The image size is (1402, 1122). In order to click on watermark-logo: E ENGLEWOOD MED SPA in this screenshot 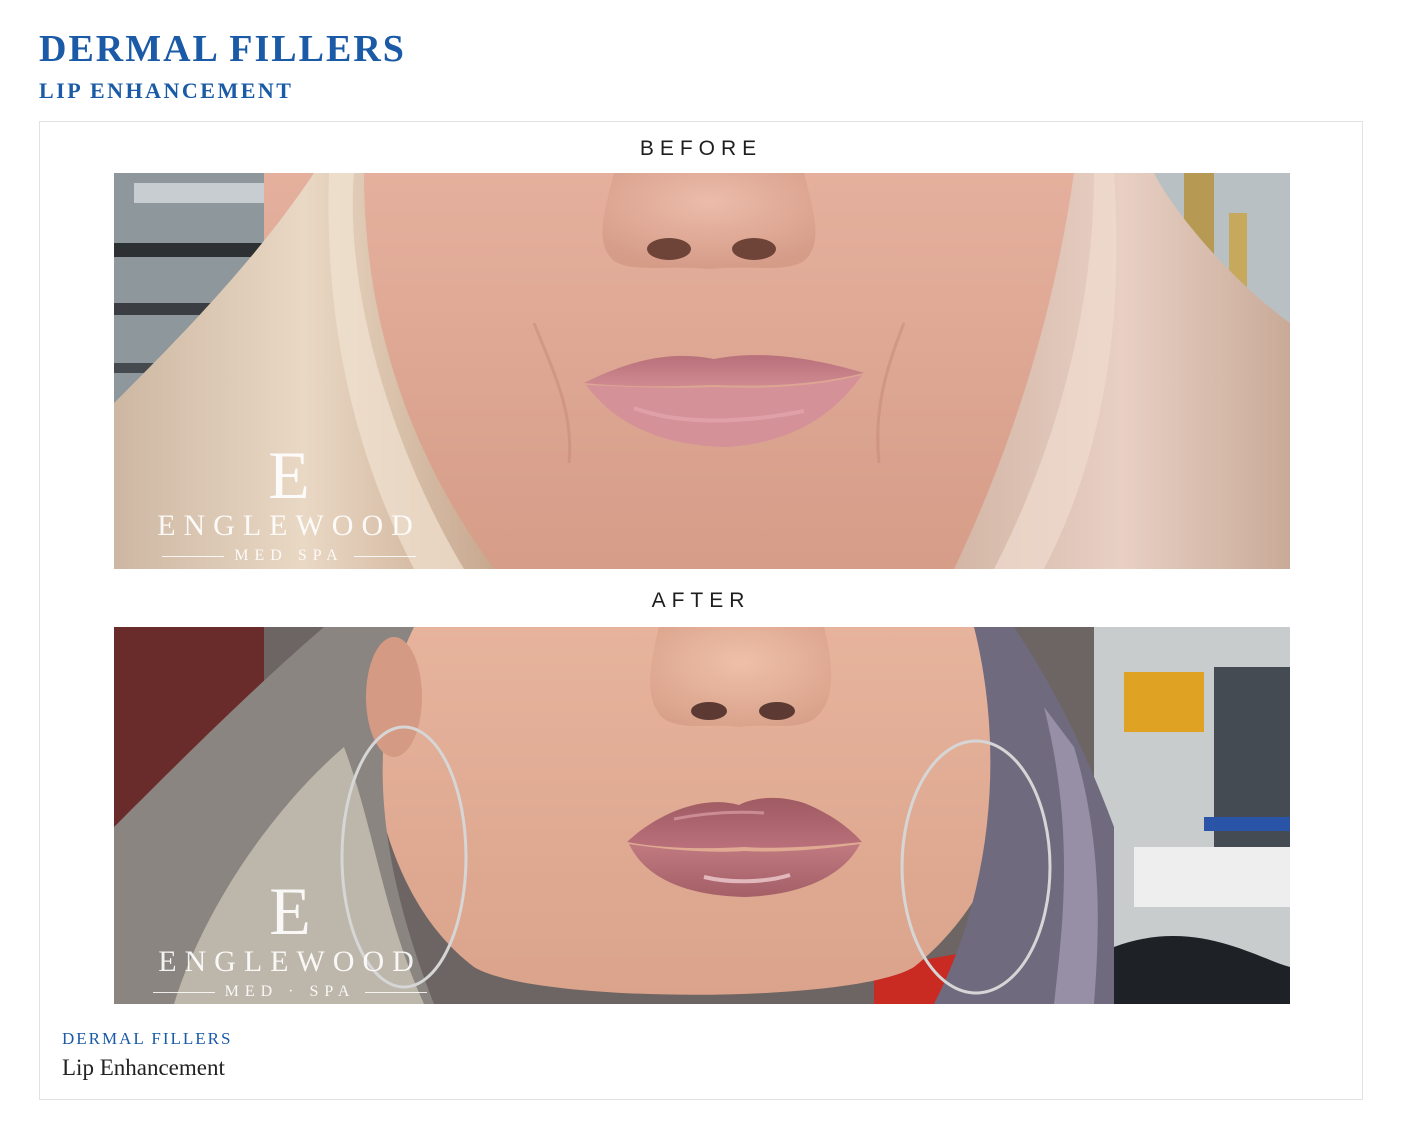, I will do `click(289, 503)`.